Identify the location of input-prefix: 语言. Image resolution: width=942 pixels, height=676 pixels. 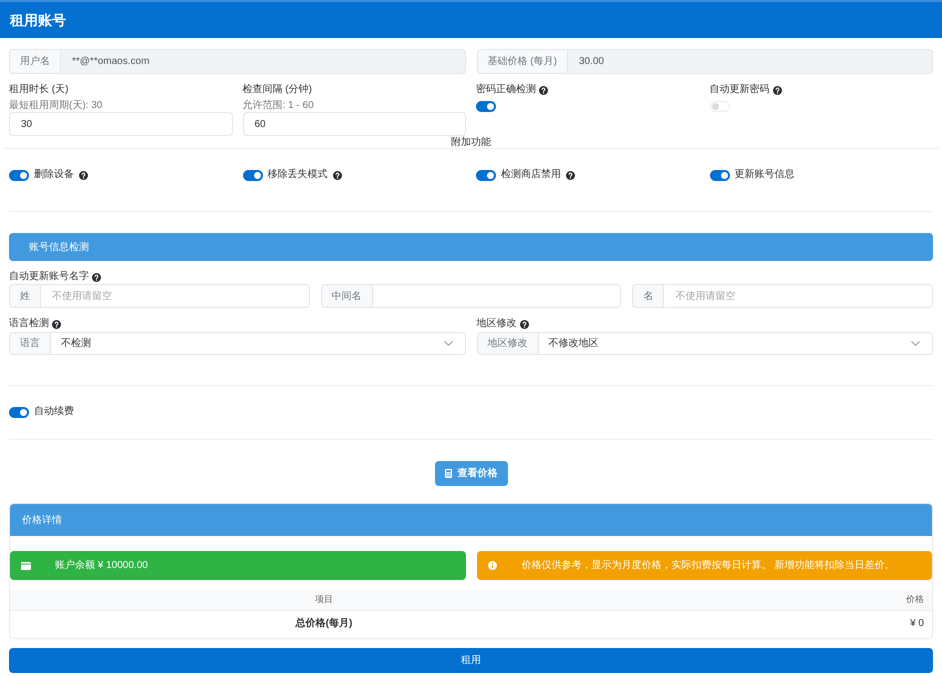
(30, 343).